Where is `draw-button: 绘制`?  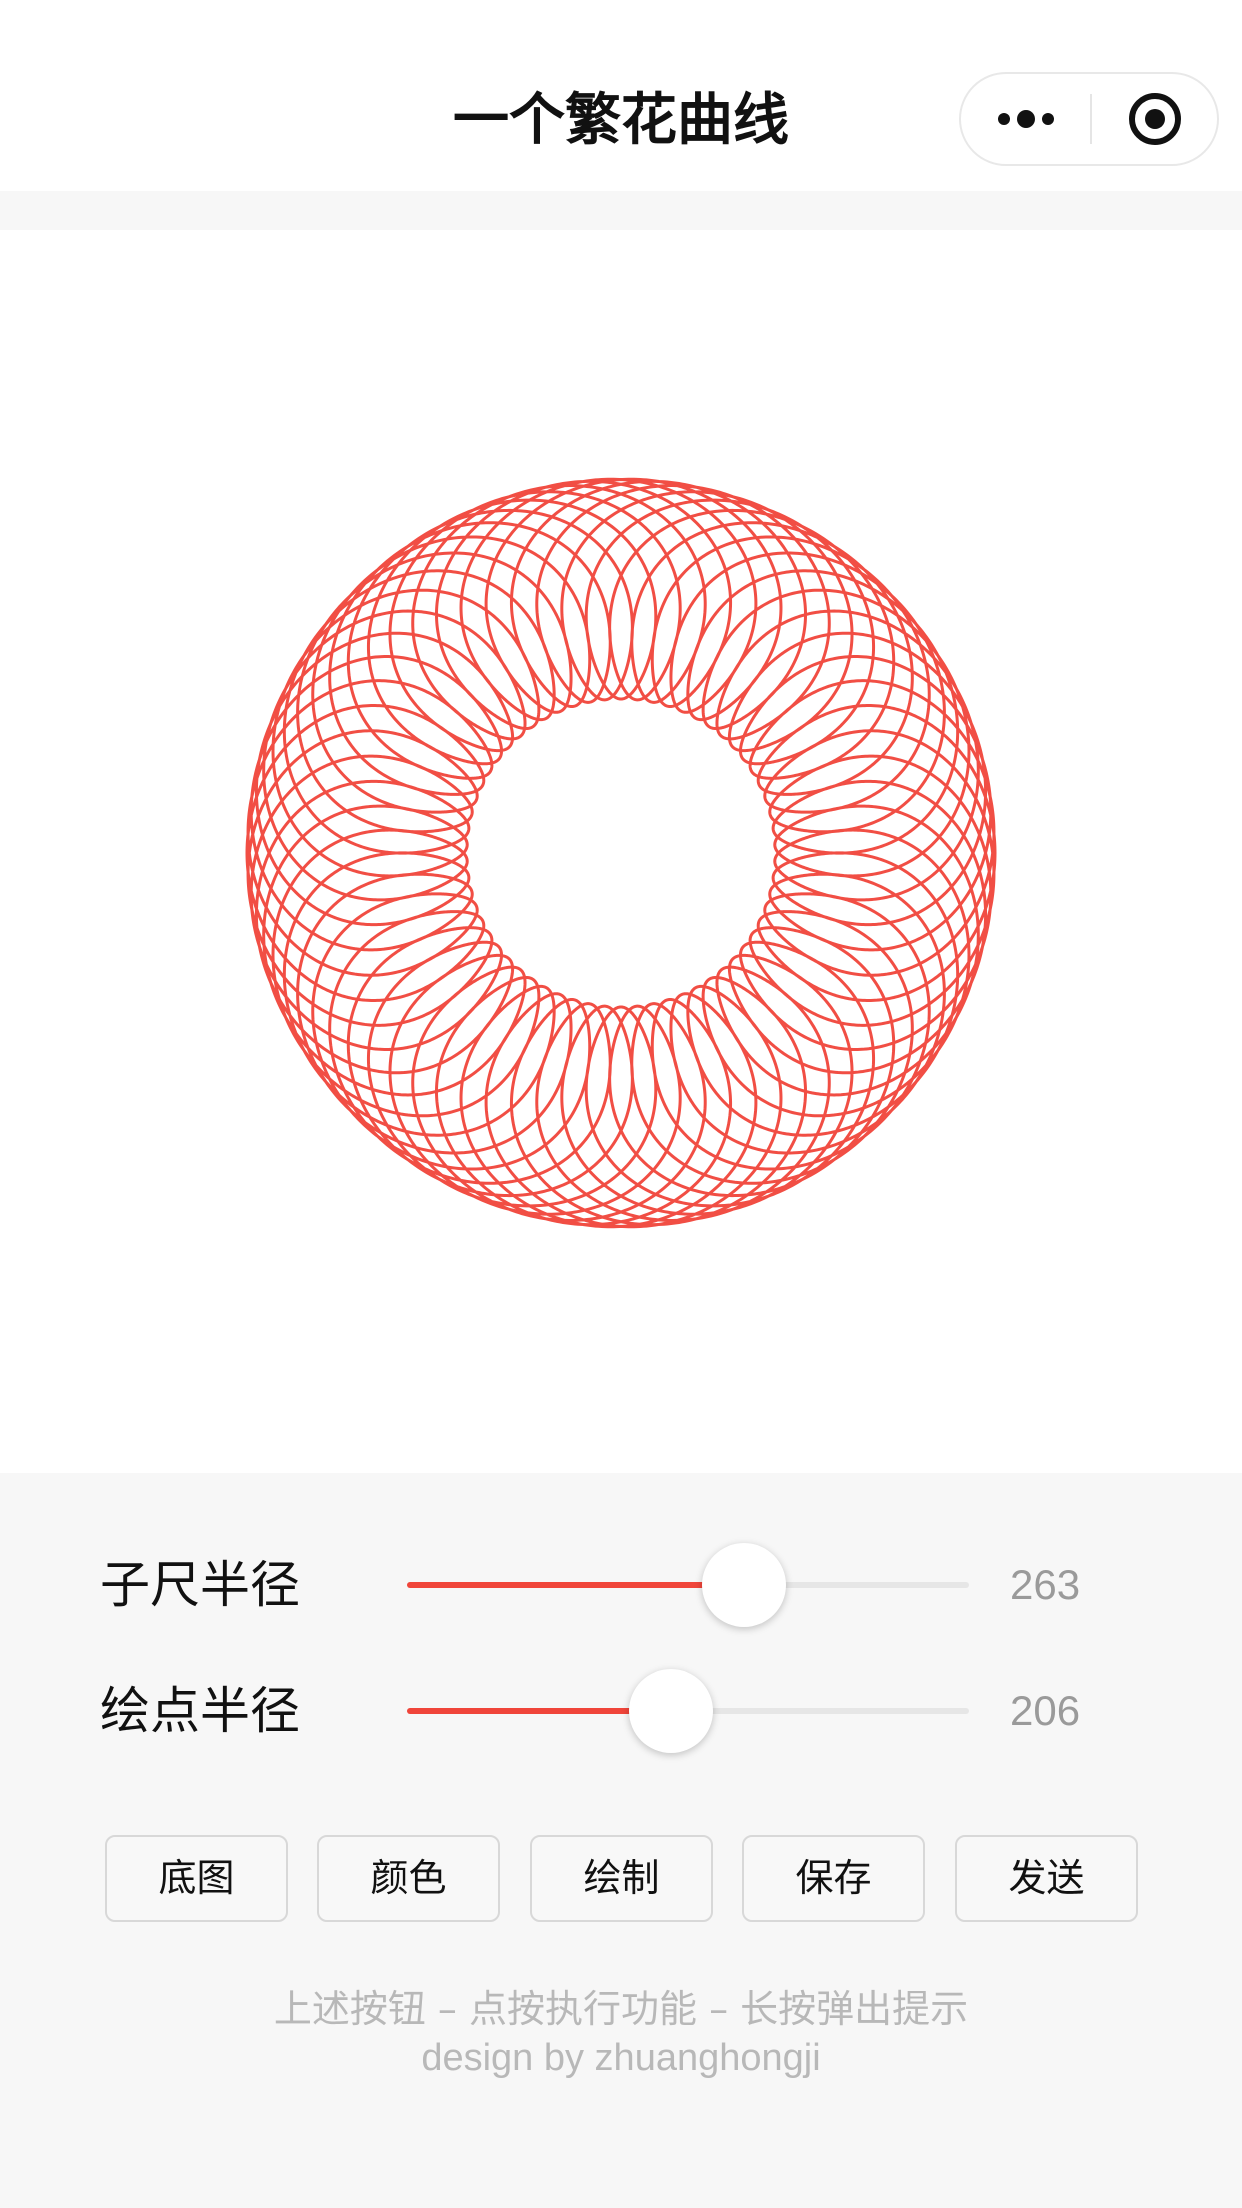
draw-button: 绘制 is located at coordinates (621, 1878).